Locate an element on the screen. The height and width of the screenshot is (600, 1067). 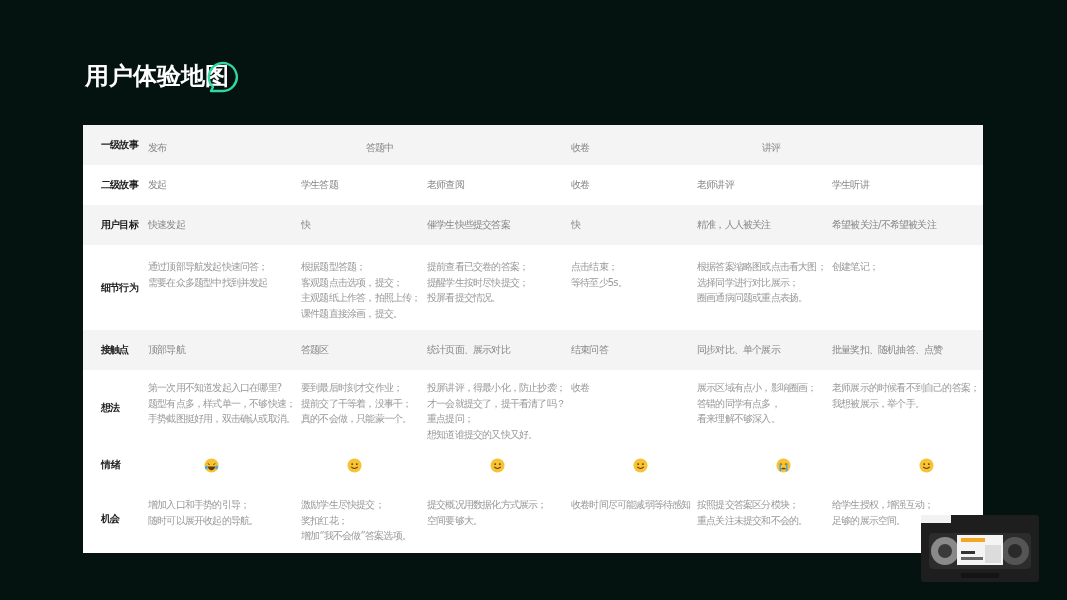
cell-text: 选择同学进行对比展示； is located at coordinates (748, 282).